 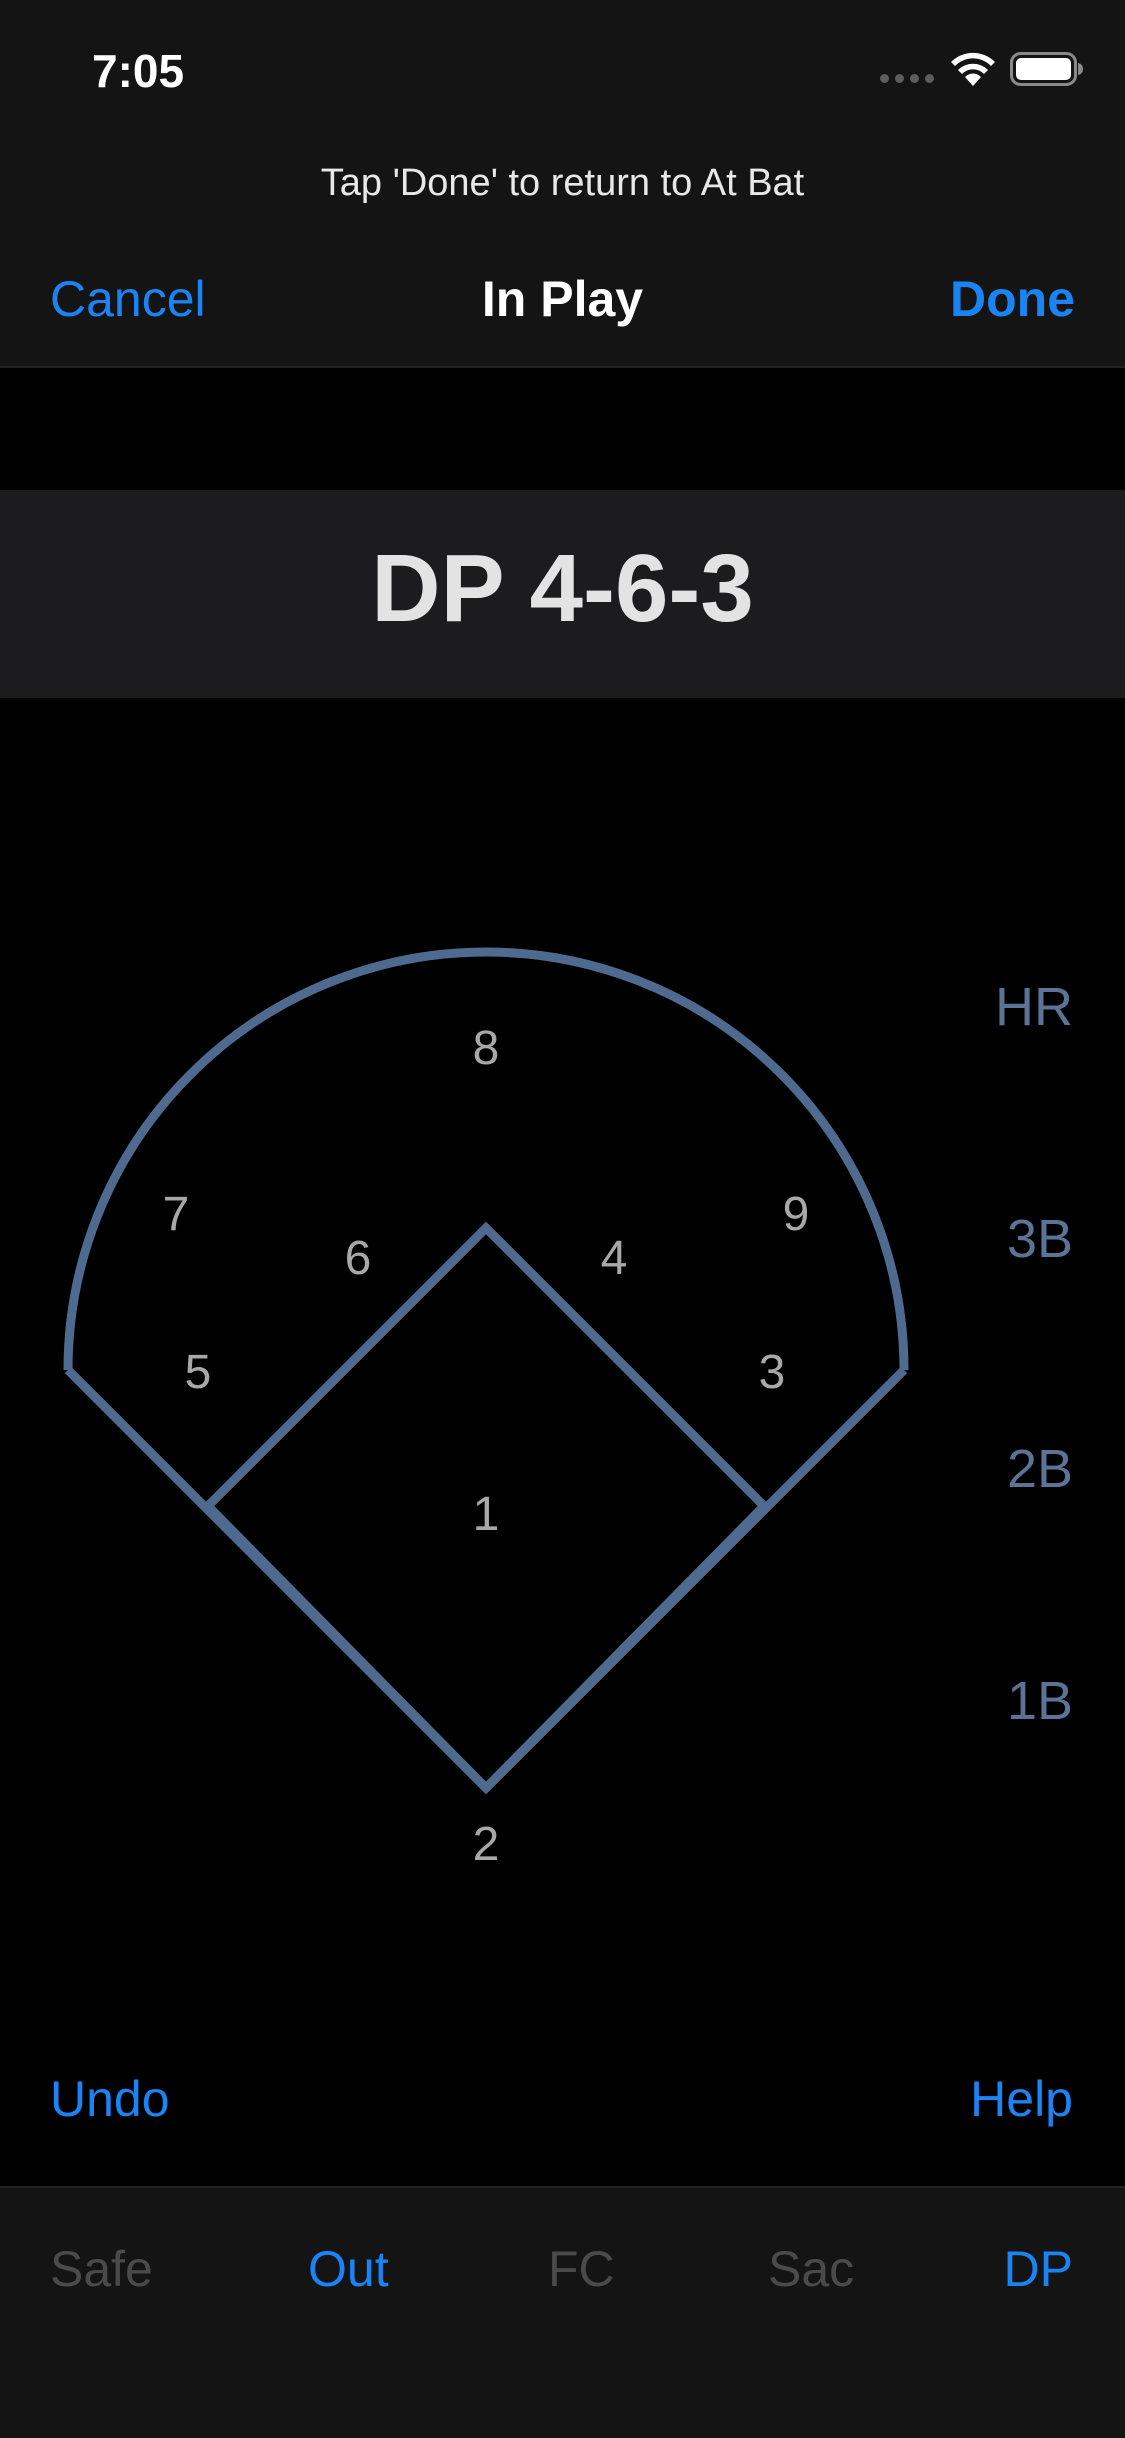 What do you see at coordinates (1038, 2269) in the screenshot?
I see `tab-double-play: DP` at bounding box center [1038, 2269].